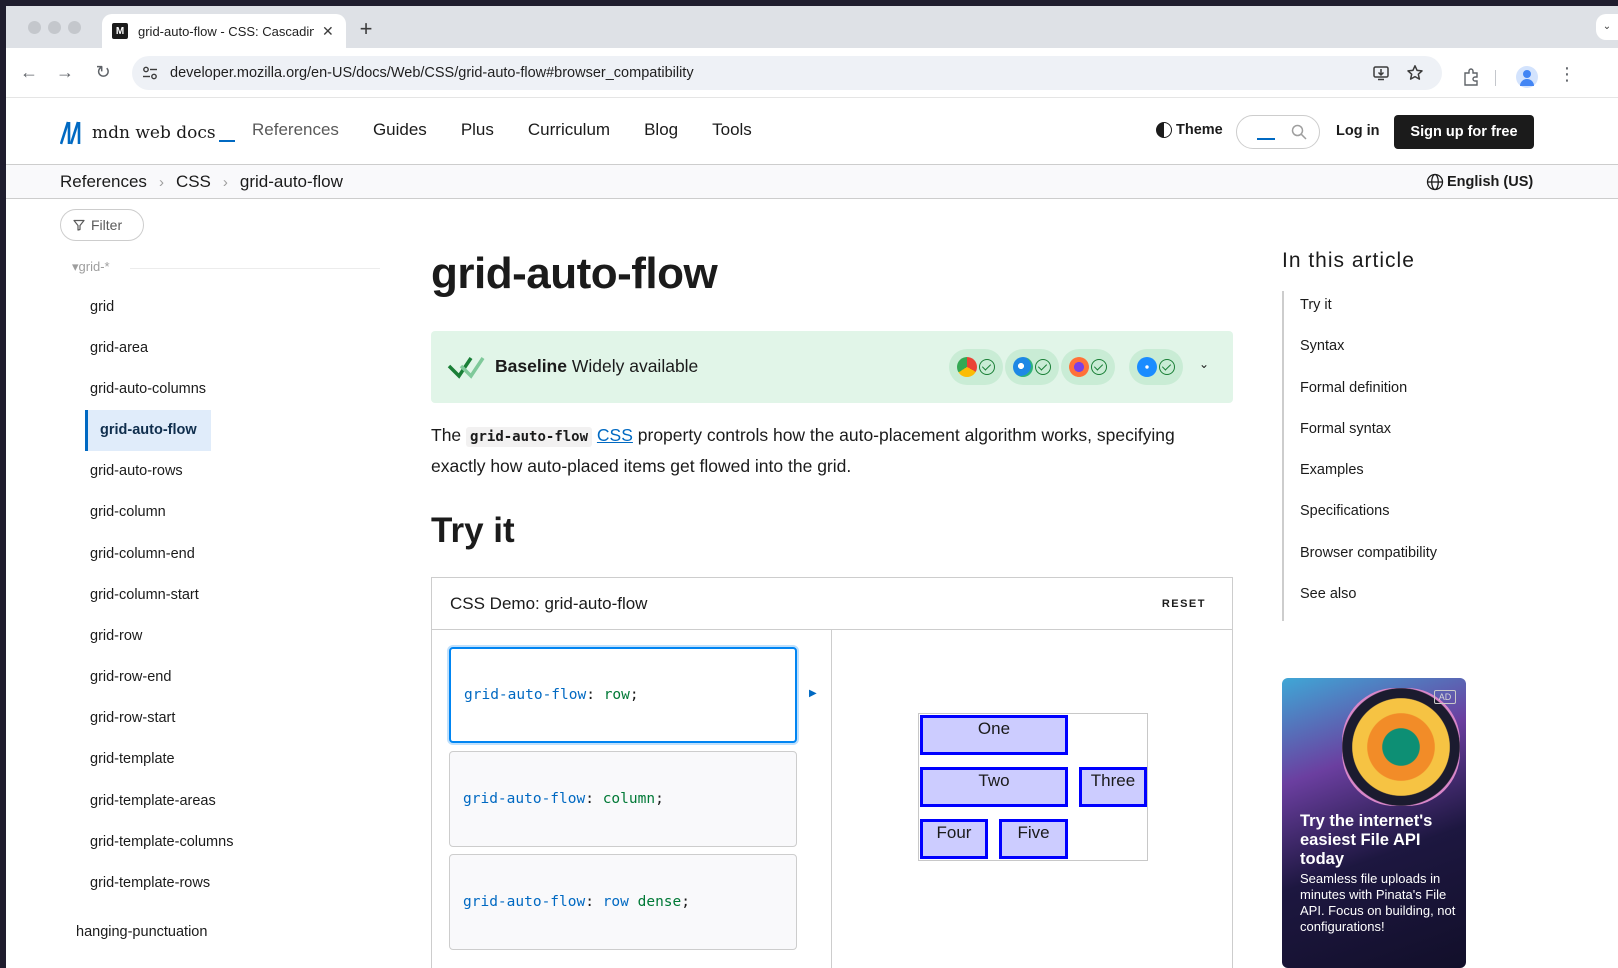  Describe the element at coordinates (1490, 182) in the screenshot. I see `language-label: English (US)` at that location.